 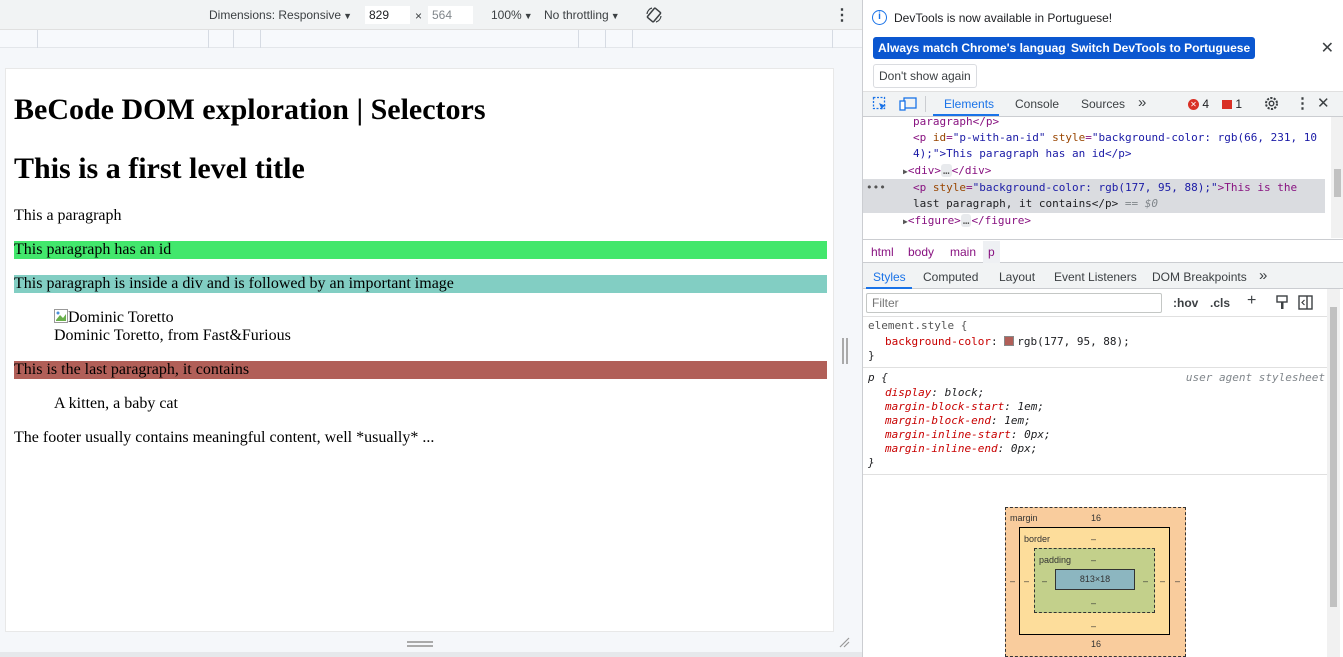 What do you see at coordinates (1095, 579) in the screenshot?
I see `box-model-content: 813×18` at bounding box center [1095, 579].